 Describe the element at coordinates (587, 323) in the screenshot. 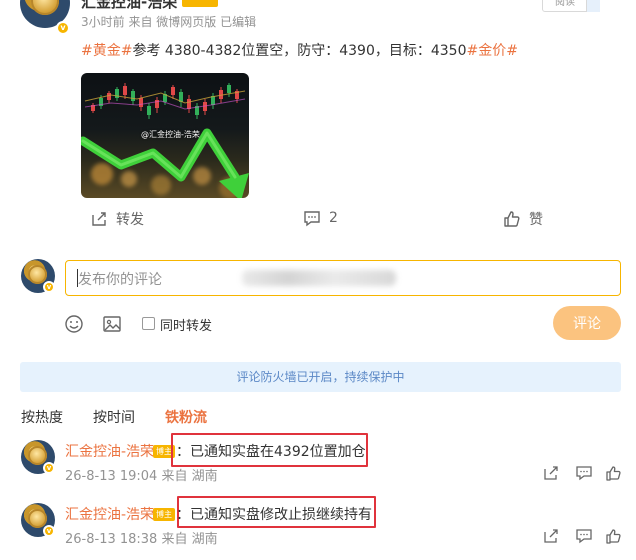

I see `submit-comment-button: 评论` at that location.